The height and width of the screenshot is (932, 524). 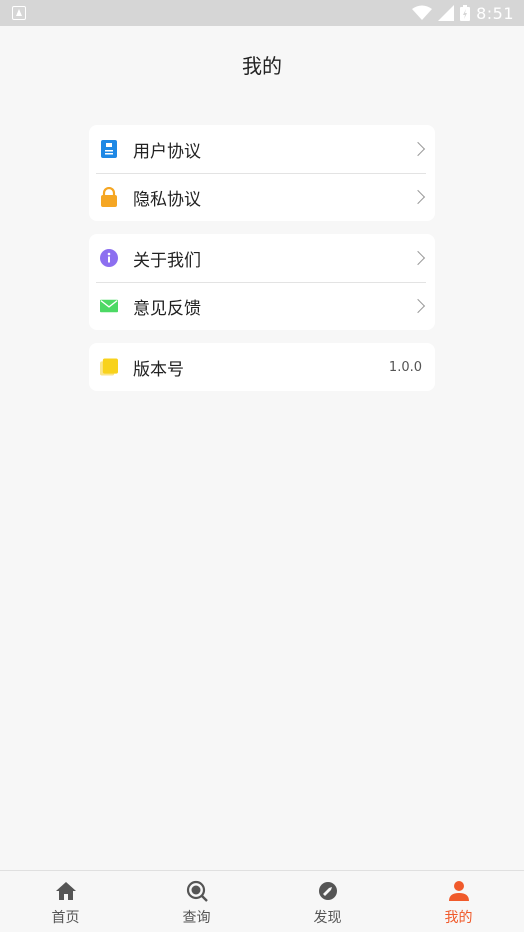 I want to click on user-agreement-row: 用户协议, so click(x=262, y=149).